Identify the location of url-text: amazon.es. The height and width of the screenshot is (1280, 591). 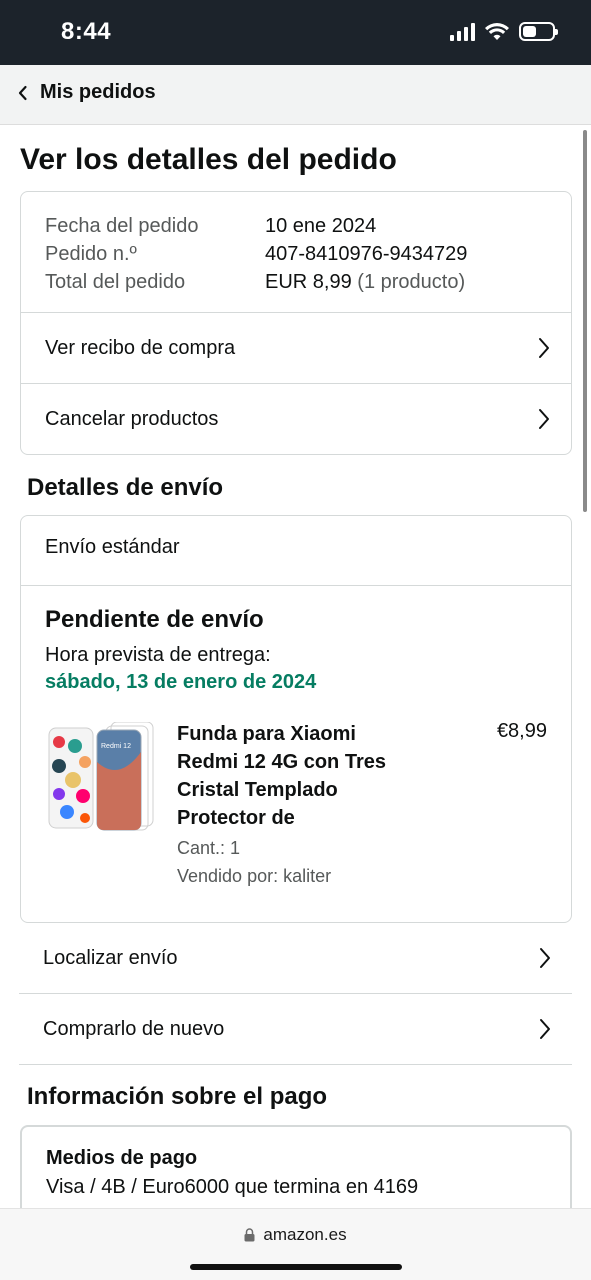
(305, 1234).